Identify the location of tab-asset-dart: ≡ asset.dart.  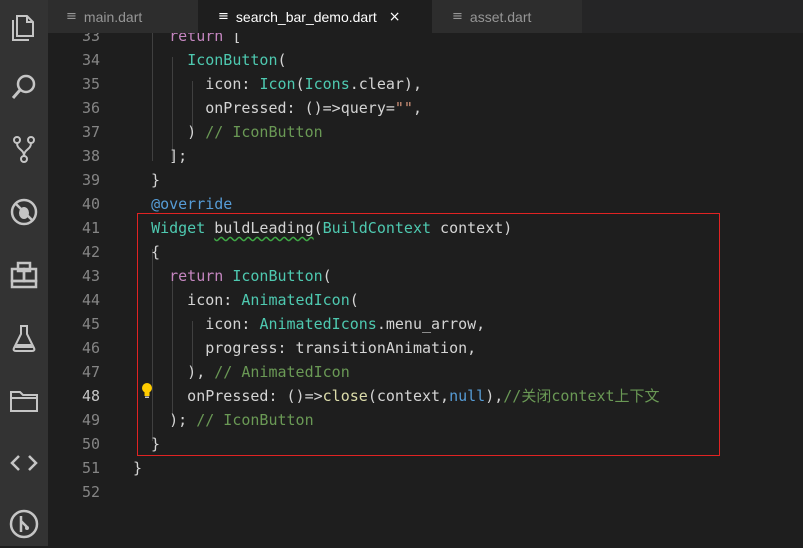
(507, 16).